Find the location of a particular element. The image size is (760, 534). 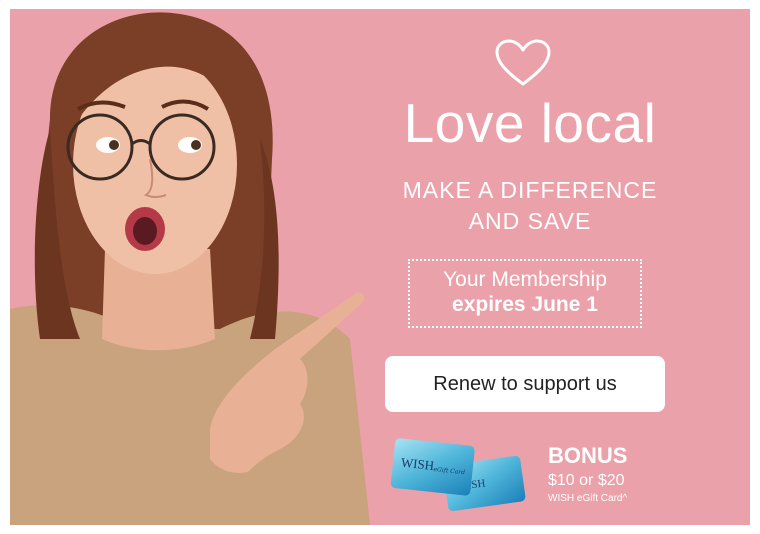

renew-button: Renew to support us is located at coordinates (525, 384).